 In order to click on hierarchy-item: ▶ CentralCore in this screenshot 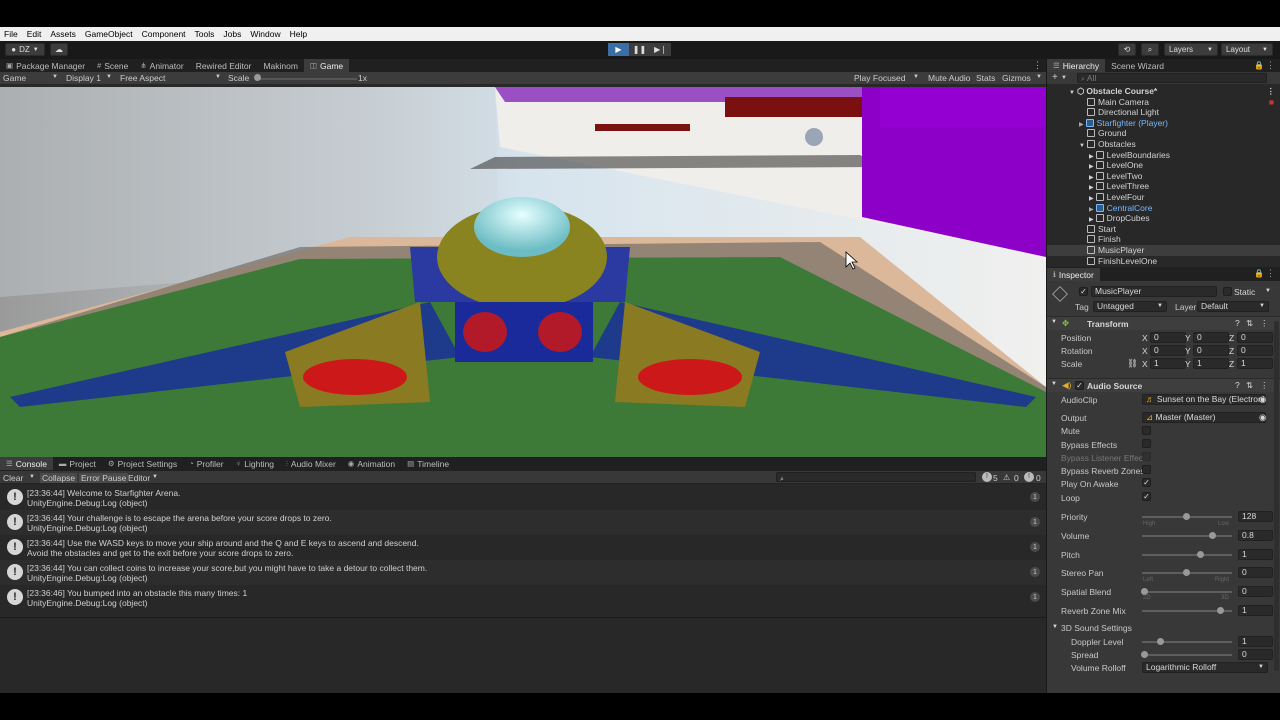, I will do `click(1163, 208)`.